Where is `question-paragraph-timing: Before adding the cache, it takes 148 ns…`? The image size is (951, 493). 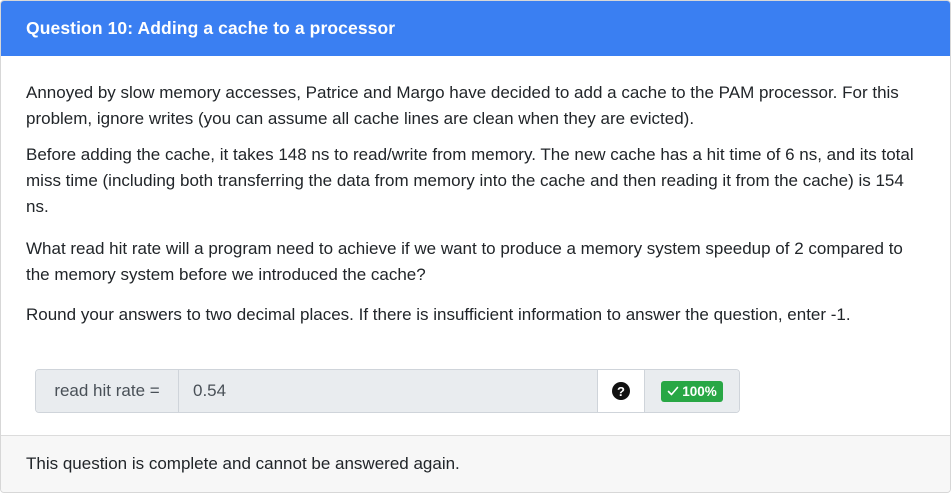
question-paragraph-timing: Before adding the cache, it takes 148 ns… is located at coordinates (470, 180).